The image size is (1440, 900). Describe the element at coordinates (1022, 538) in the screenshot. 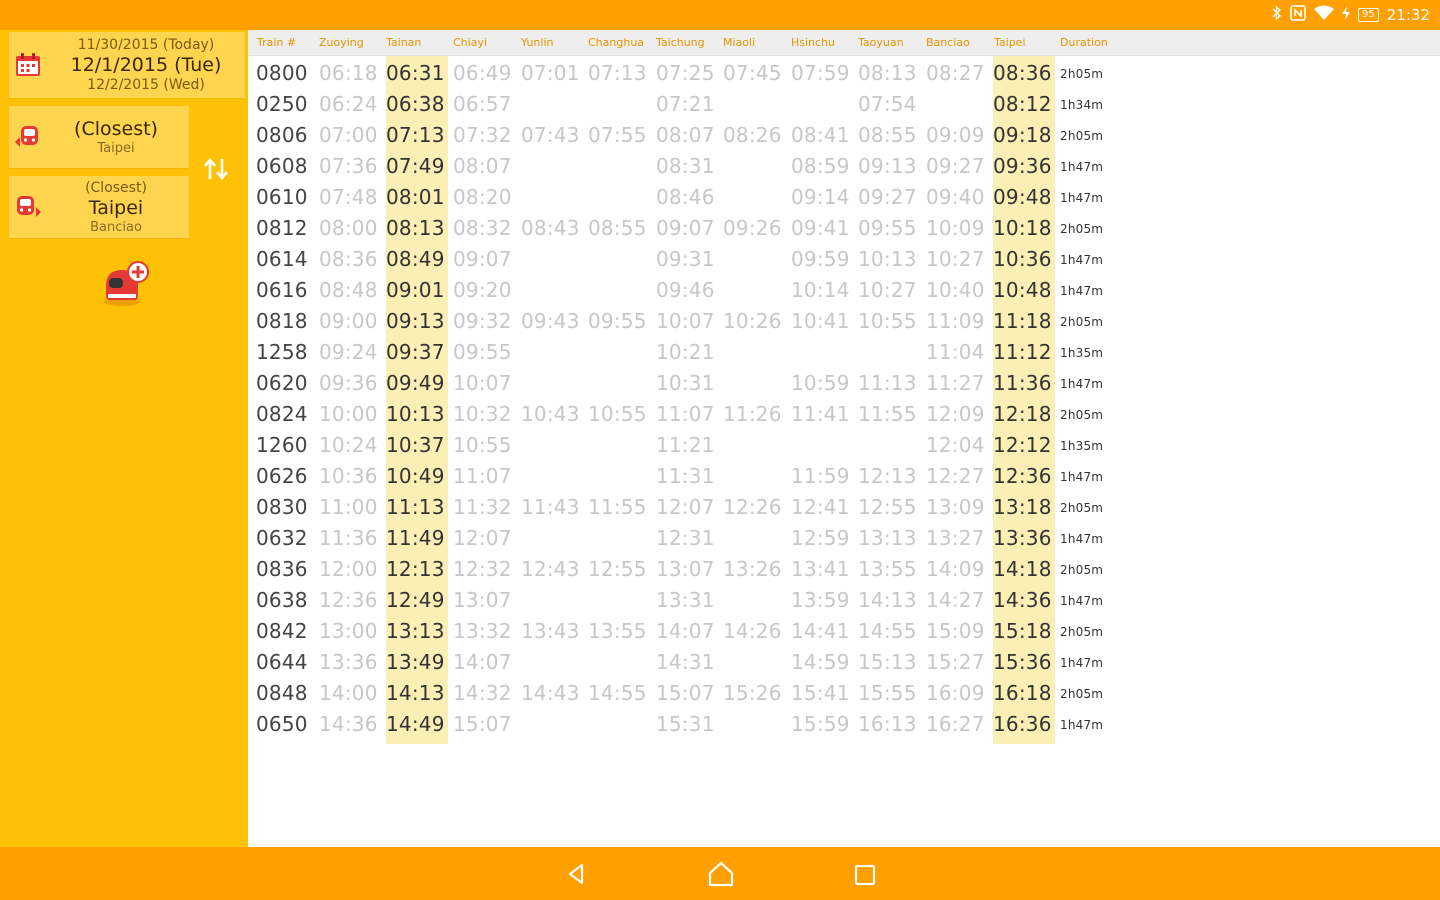

I see `time-cell: 13:36` at that location.